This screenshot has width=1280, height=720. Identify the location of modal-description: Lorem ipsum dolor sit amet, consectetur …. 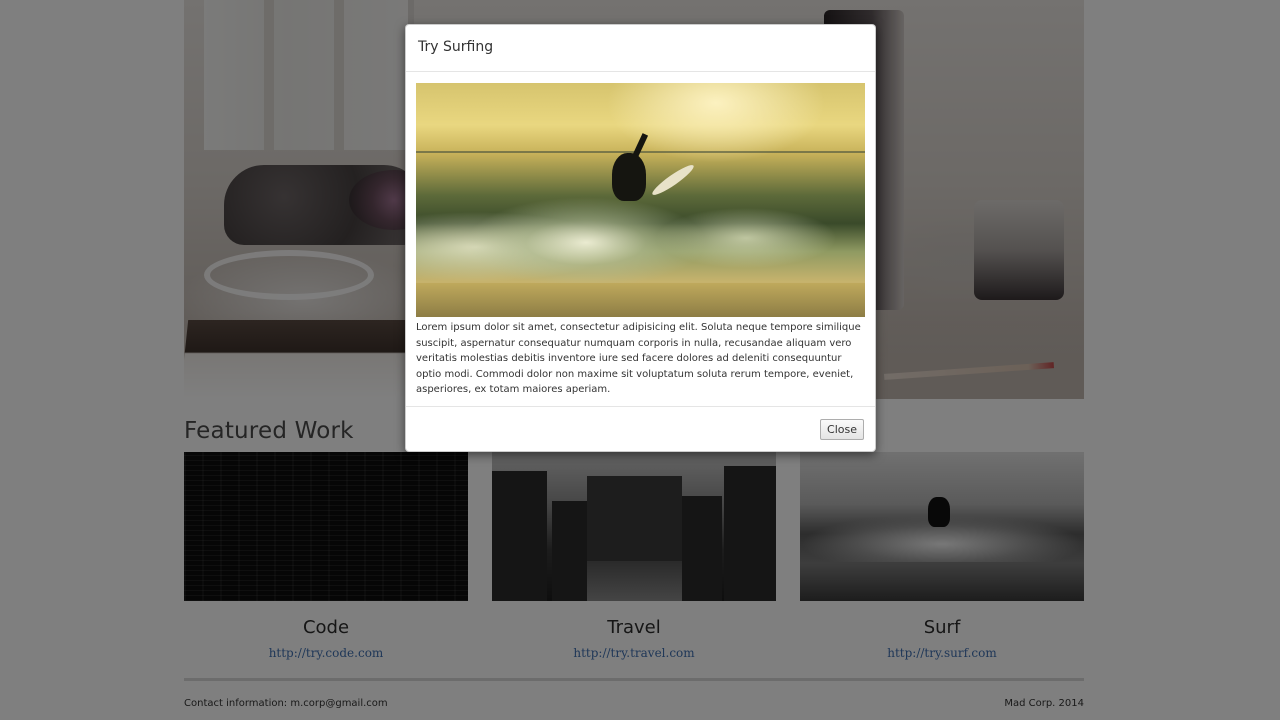
(638, 359).